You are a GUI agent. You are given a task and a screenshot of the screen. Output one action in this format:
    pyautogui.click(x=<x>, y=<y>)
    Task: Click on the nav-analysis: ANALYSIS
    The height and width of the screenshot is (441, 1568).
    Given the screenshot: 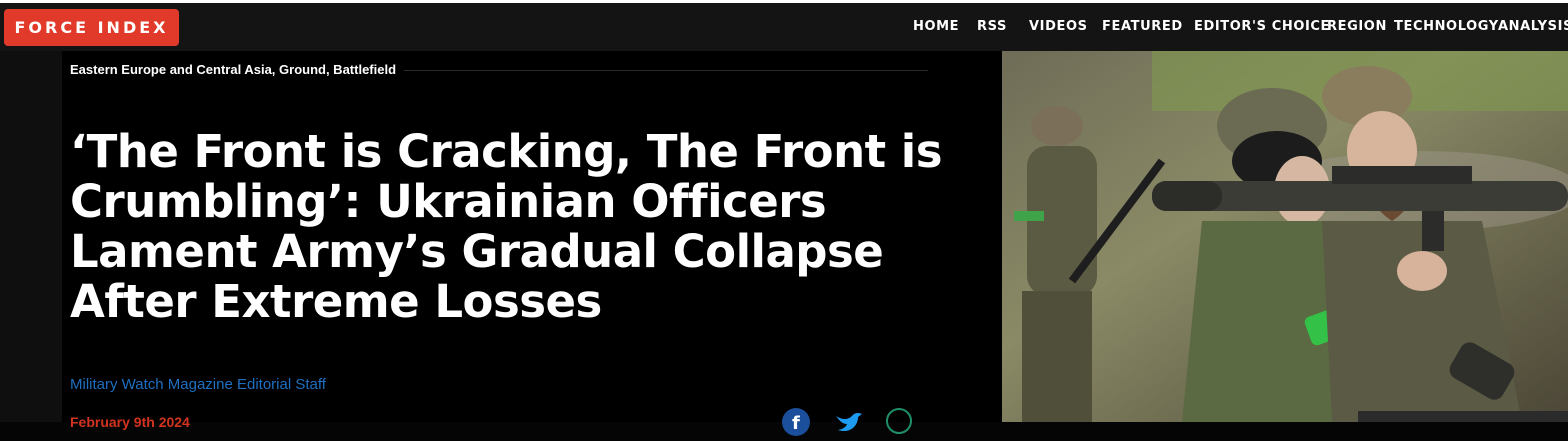 What is the action you would take?
    pyautogui.click(x=1533, y=26)
    